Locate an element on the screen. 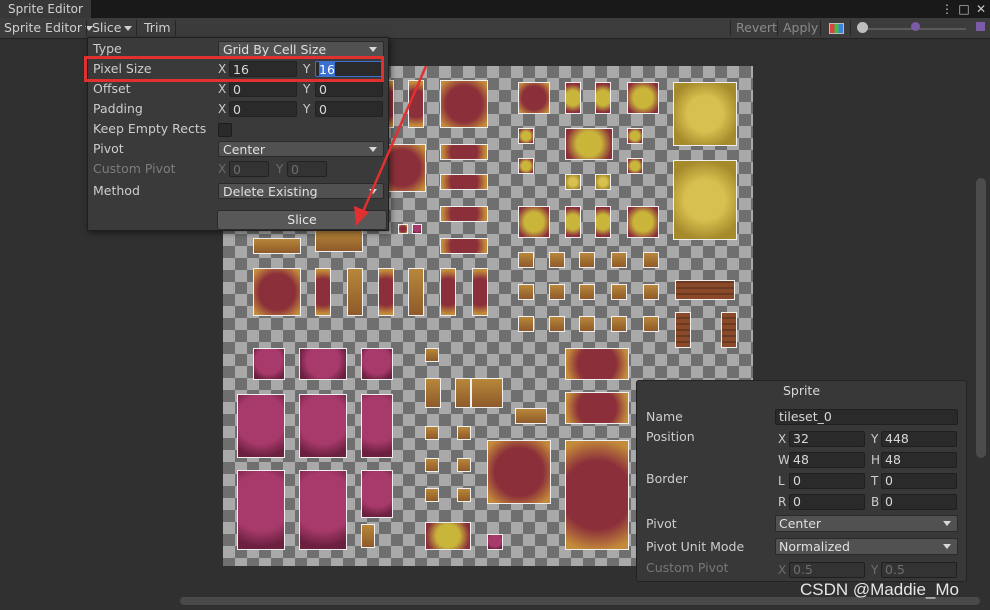  sprite-name-field: tileset_0 is located at coordinates (866, 417).